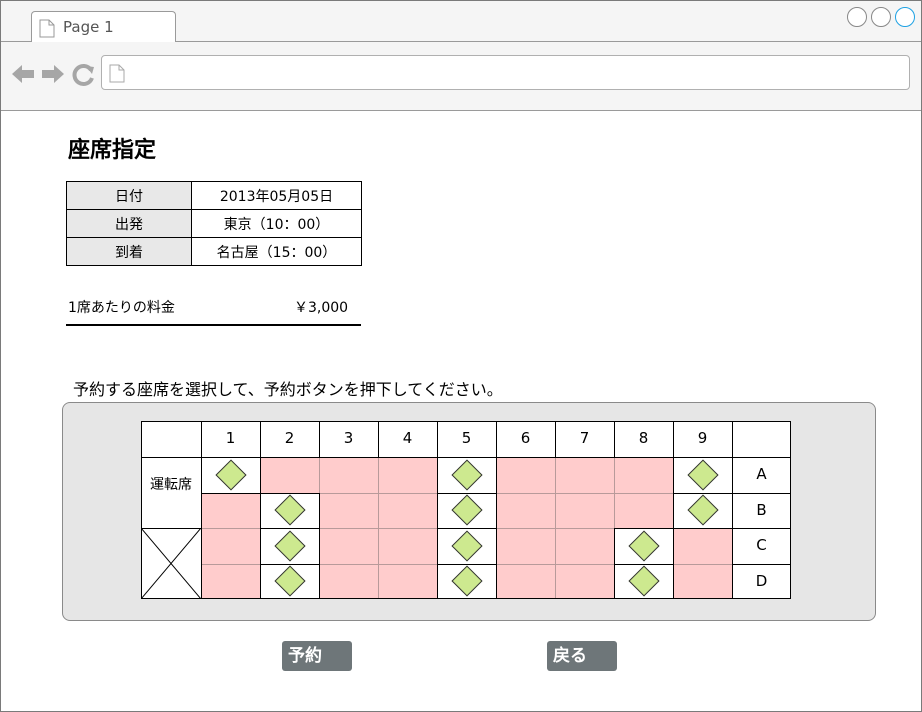  I want to click on info-row-date: 日付 2013年05月05日, so click(214, 195).